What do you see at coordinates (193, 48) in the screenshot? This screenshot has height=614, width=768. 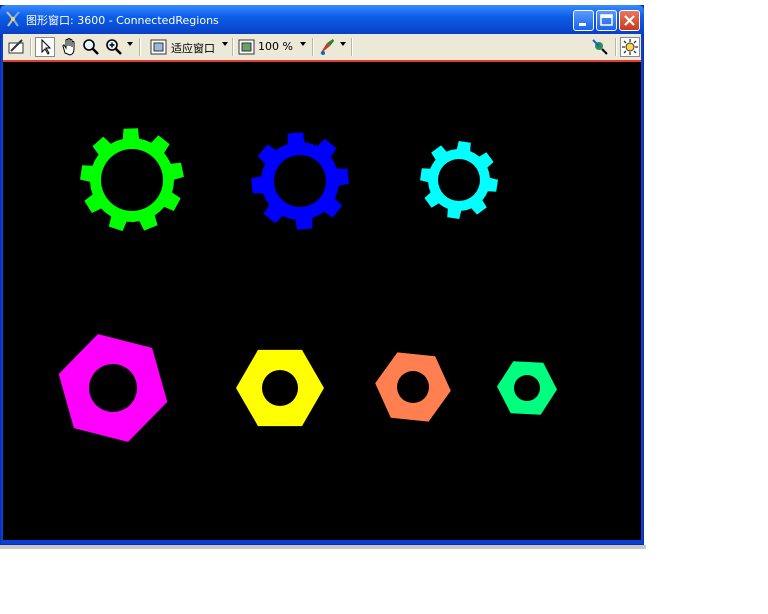 I see `fit-window-label: 适应窗口` at bounding box center [193, 48].